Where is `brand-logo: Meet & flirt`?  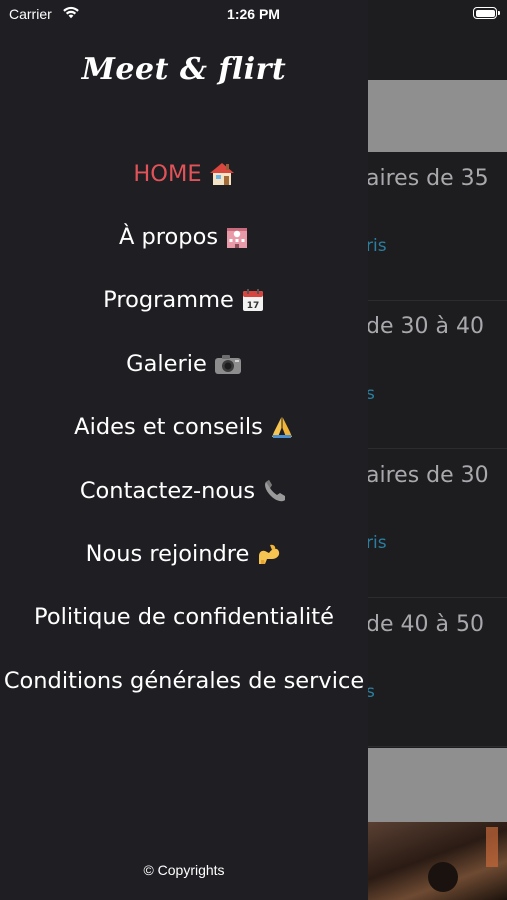 brand-logo: Meet & flirt is located at coordinates (184, 69).